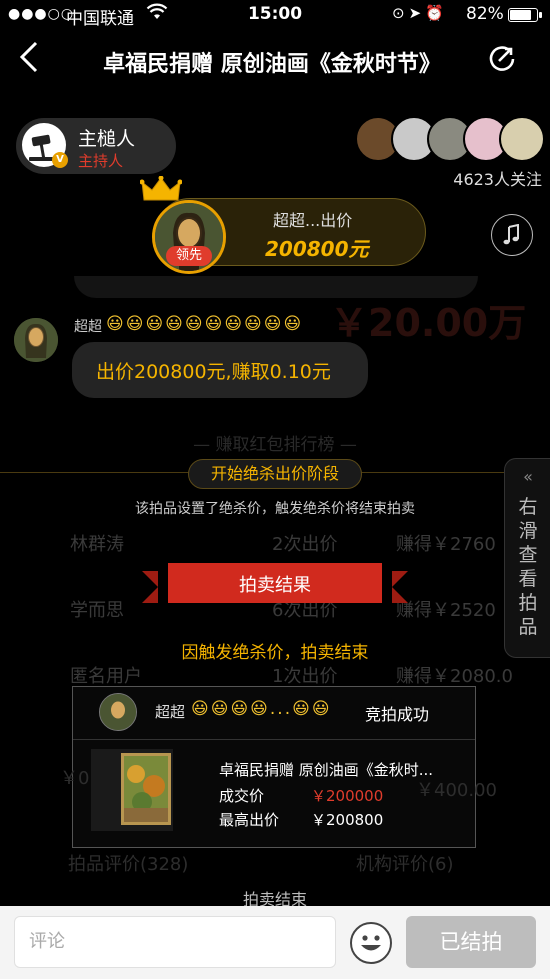  I want to click on follower-count: 4623人关注, so click(497, 179).